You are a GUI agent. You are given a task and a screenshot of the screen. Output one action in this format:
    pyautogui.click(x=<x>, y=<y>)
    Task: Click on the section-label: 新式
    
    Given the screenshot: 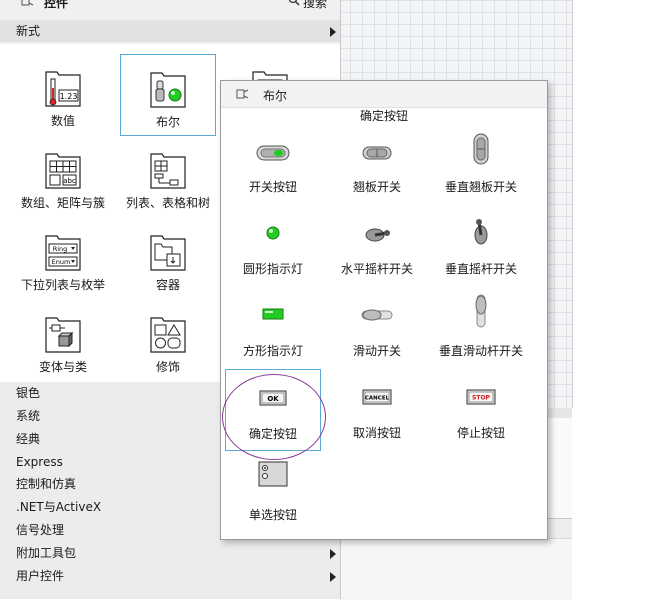 What is the action you would take?
    pyautogui.click(x=28, y=31)
    